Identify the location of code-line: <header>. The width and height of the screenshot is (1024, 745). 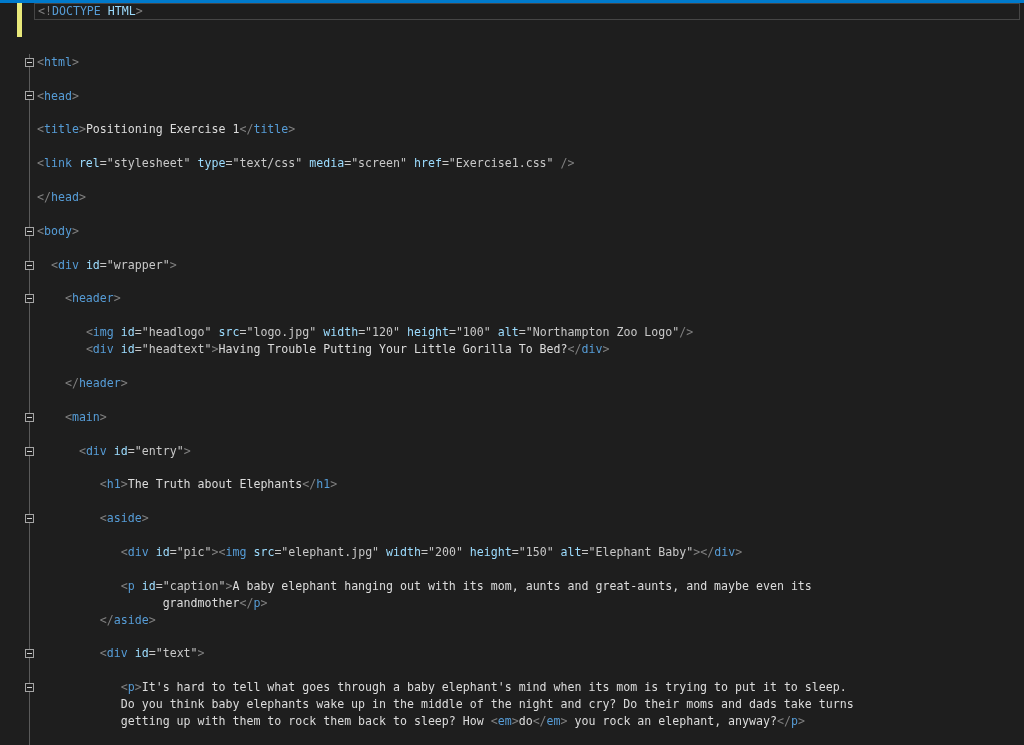
(92, 299).